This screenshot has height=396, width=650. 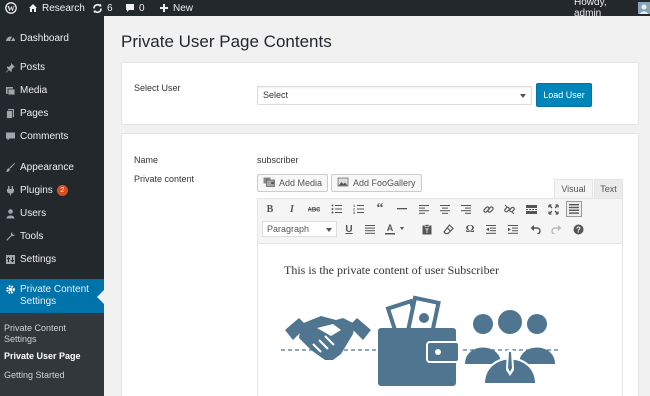 I want to click on sliders-icon, so click(x=10, y=259).